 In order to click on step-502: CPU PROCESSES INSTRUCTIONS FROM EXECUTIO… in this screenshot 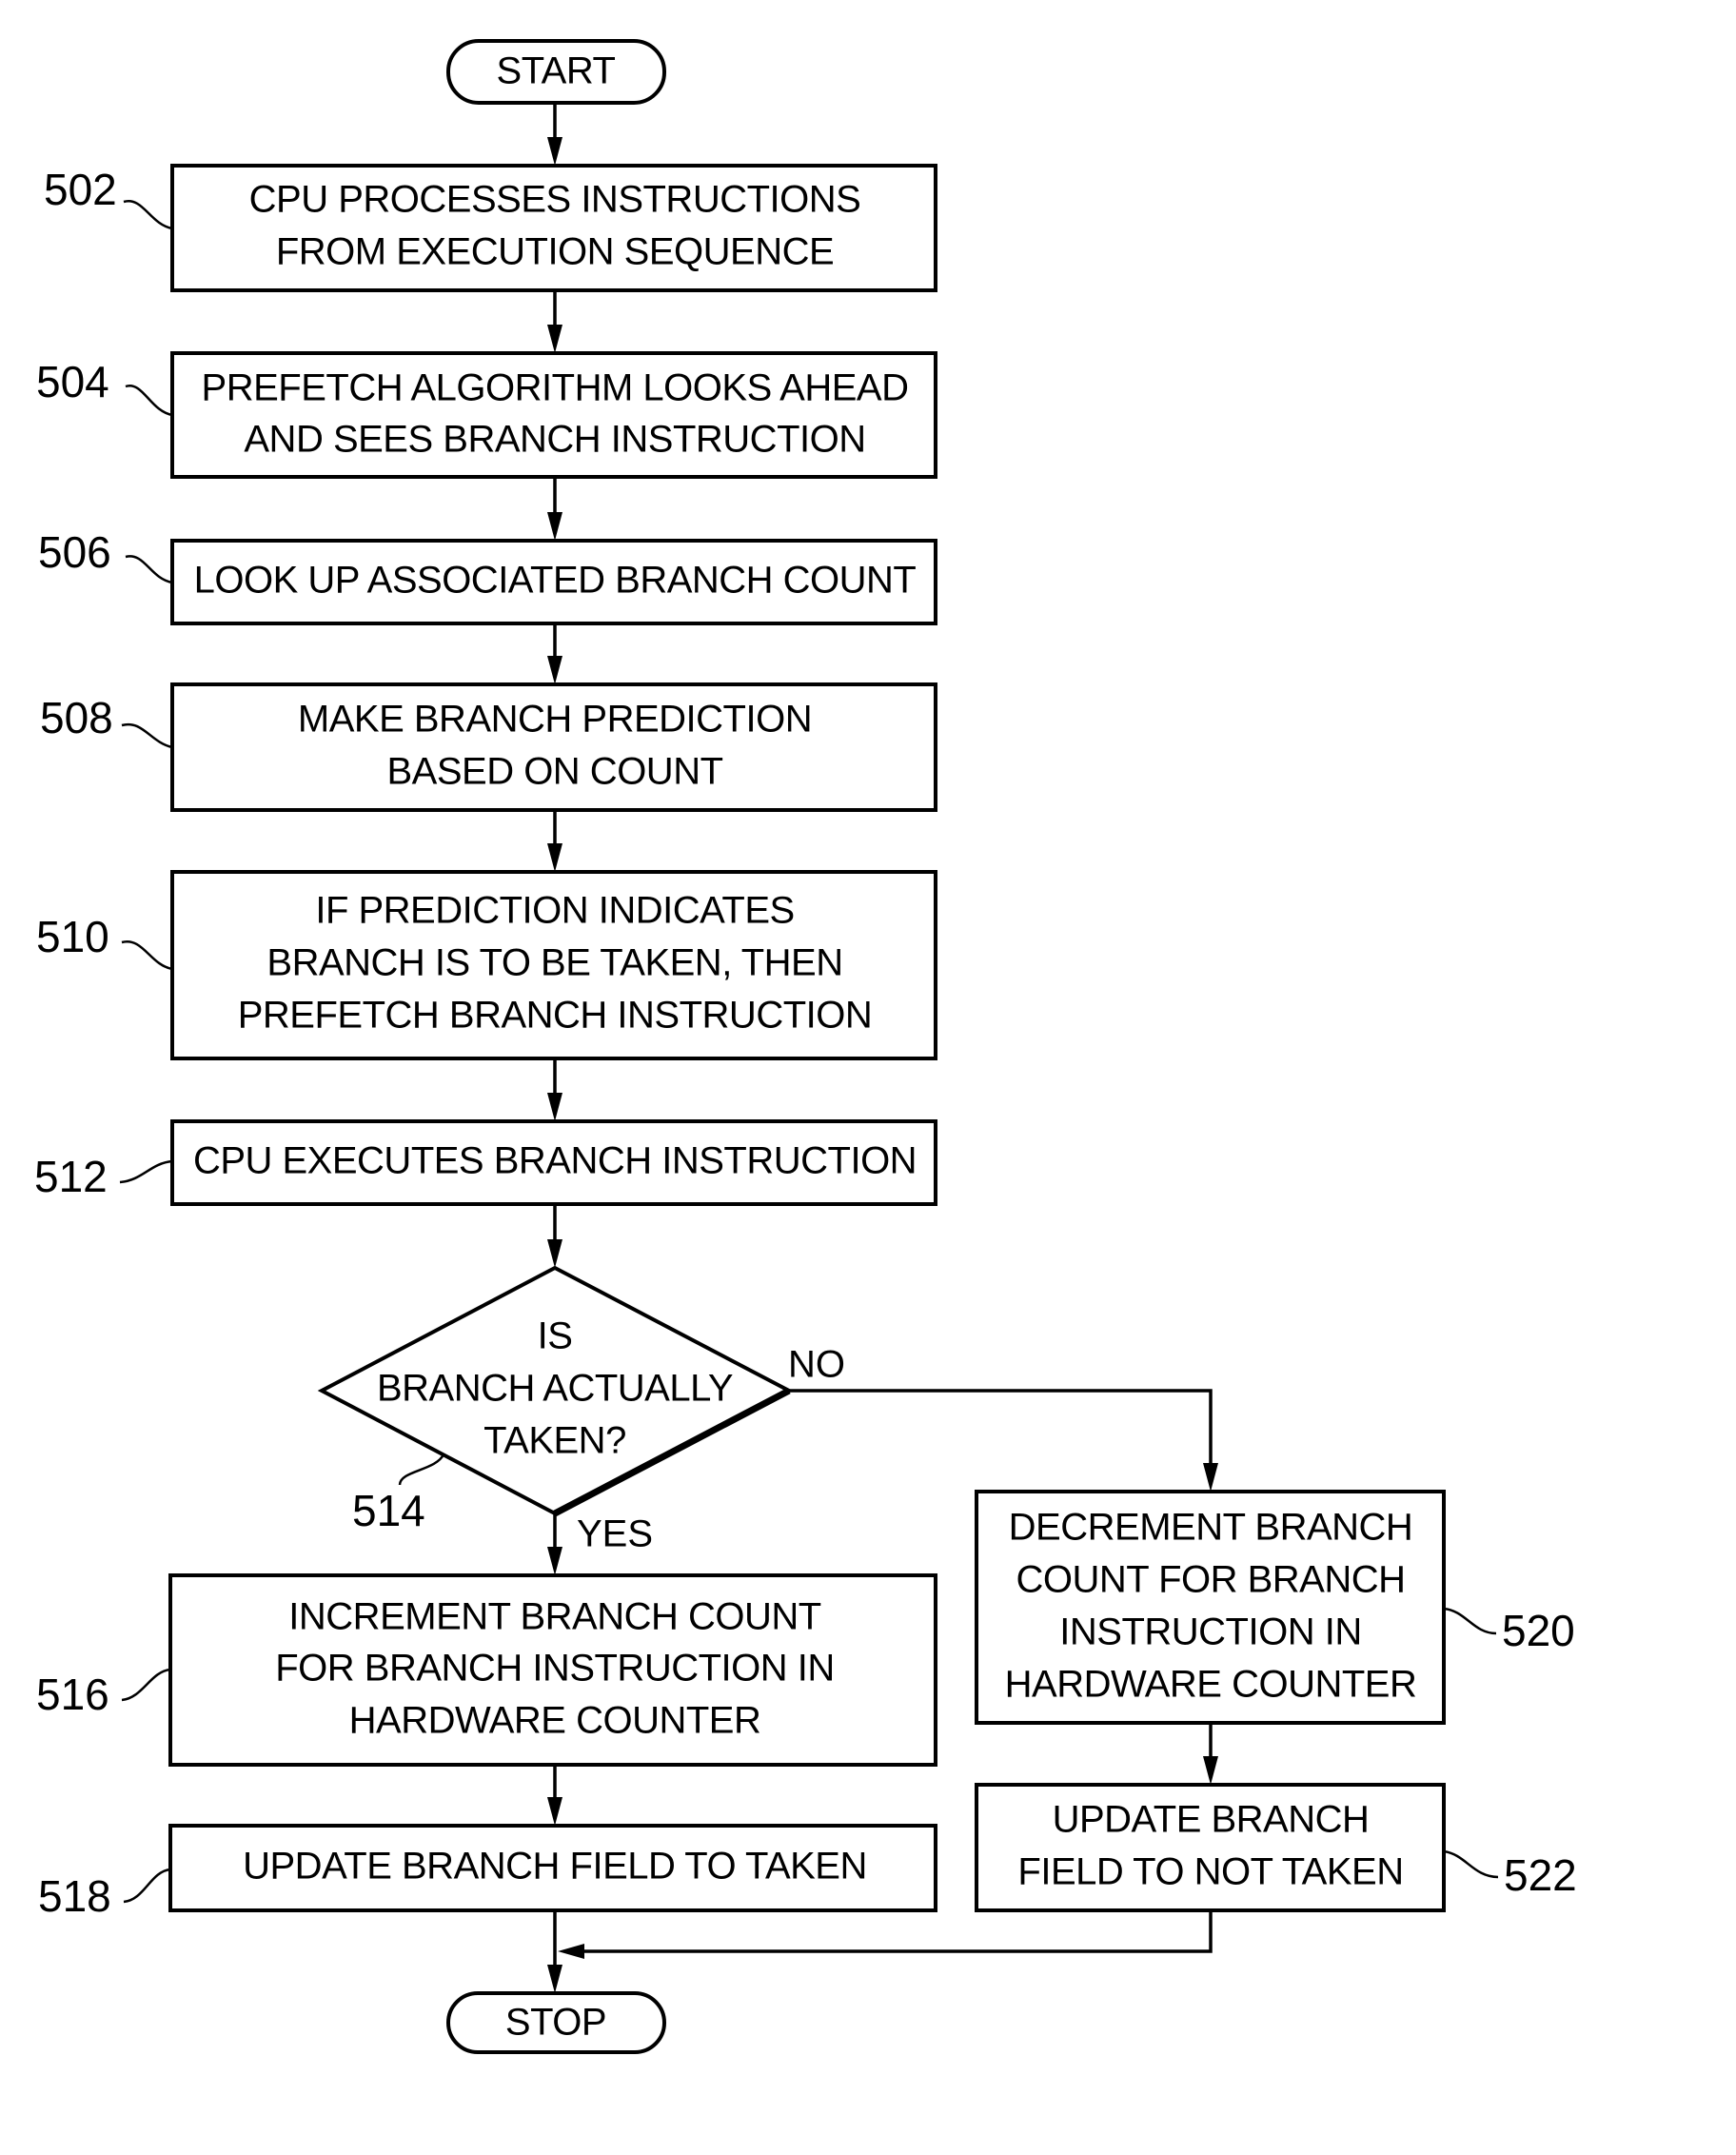, I will do `click(490, 228)`.